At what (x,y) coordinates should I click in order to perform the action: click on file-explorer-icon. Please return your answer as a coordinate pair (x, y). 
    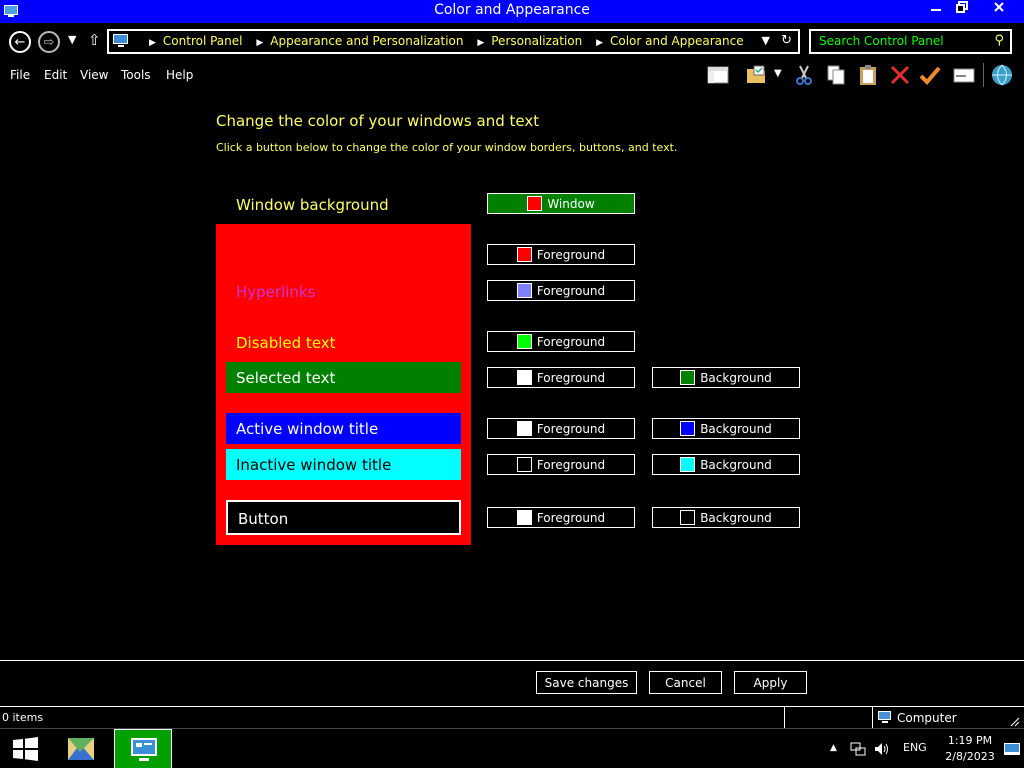
    Looking at the image, I should click on (81, 749).